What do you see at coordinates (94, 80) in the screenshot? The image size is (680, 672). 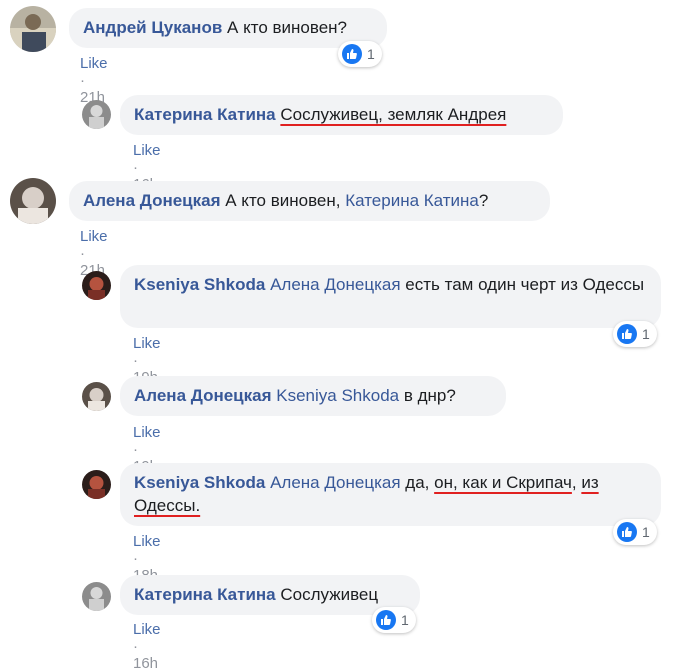 I see `comment-meta: Like · 21h` at bounding box center [94, 80].